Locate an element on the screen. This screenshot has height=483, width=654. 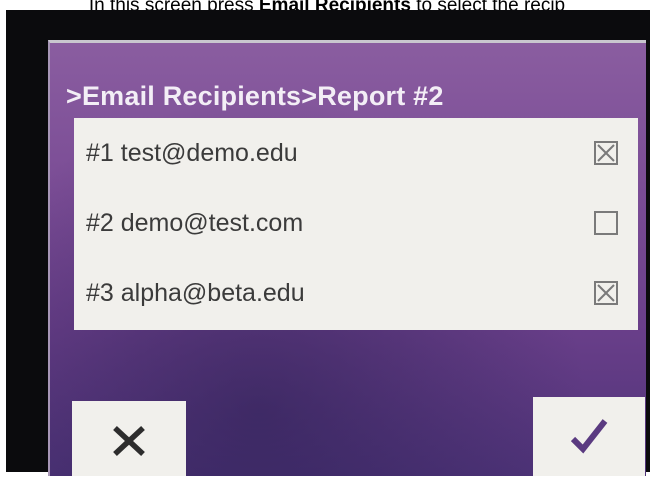
recipient-row-2: #2 demo@test.com is located at coordinates (356, 223).